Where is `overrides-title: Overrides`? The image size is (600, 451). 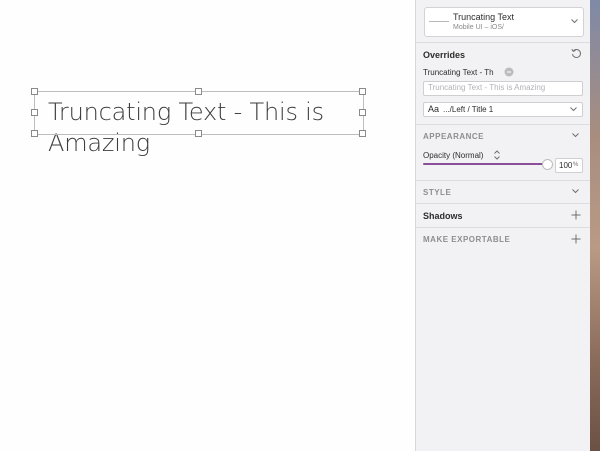
overrides-title: Overrides is located at coordinates (444, 55).